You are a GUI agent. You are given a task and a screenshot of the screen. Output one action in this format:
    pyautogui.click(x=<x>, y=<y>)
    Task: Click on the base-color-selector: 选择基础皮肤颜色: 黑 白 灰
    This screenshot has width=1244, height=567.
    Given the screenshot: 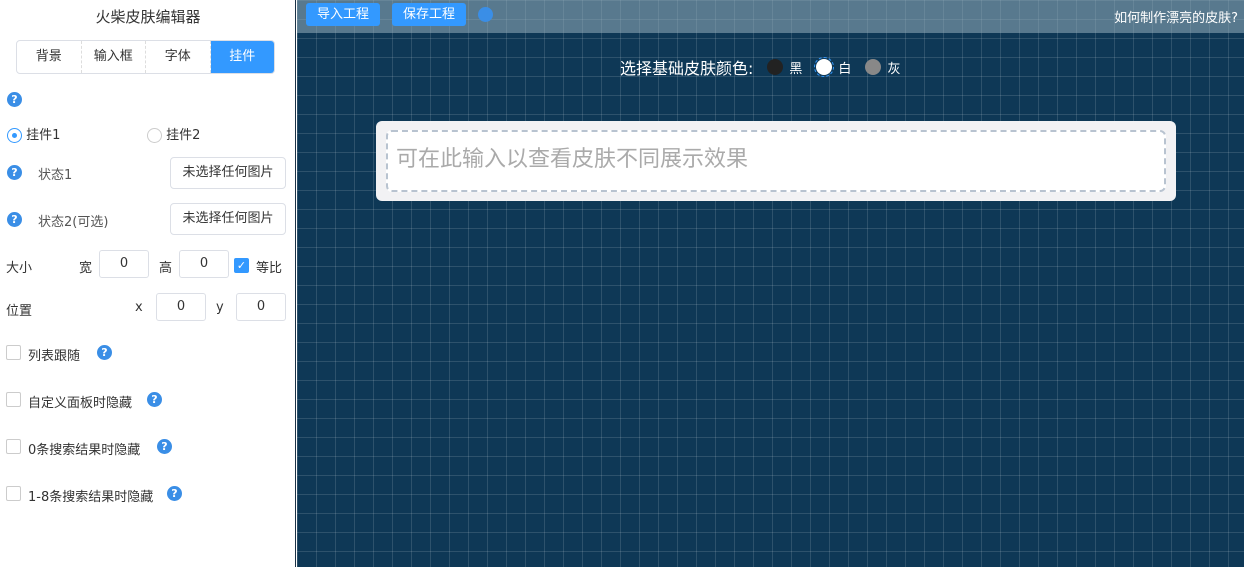 What is the action you would take?
    pyautogui.click(x=760, y=67)
    